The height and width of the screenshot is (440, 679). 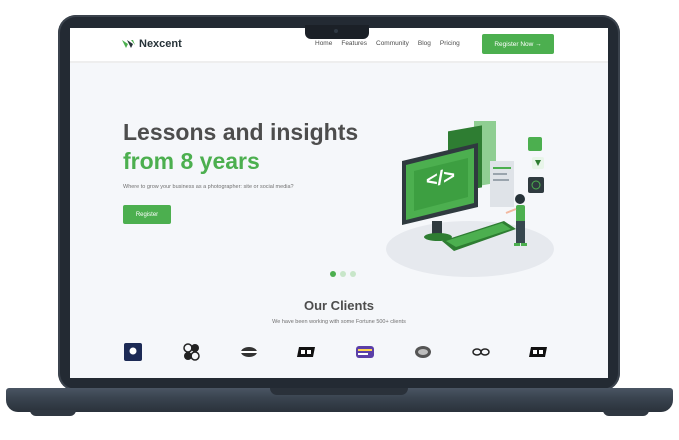 I want to click on client-logo-5-icon, so click(x=365, y=352).